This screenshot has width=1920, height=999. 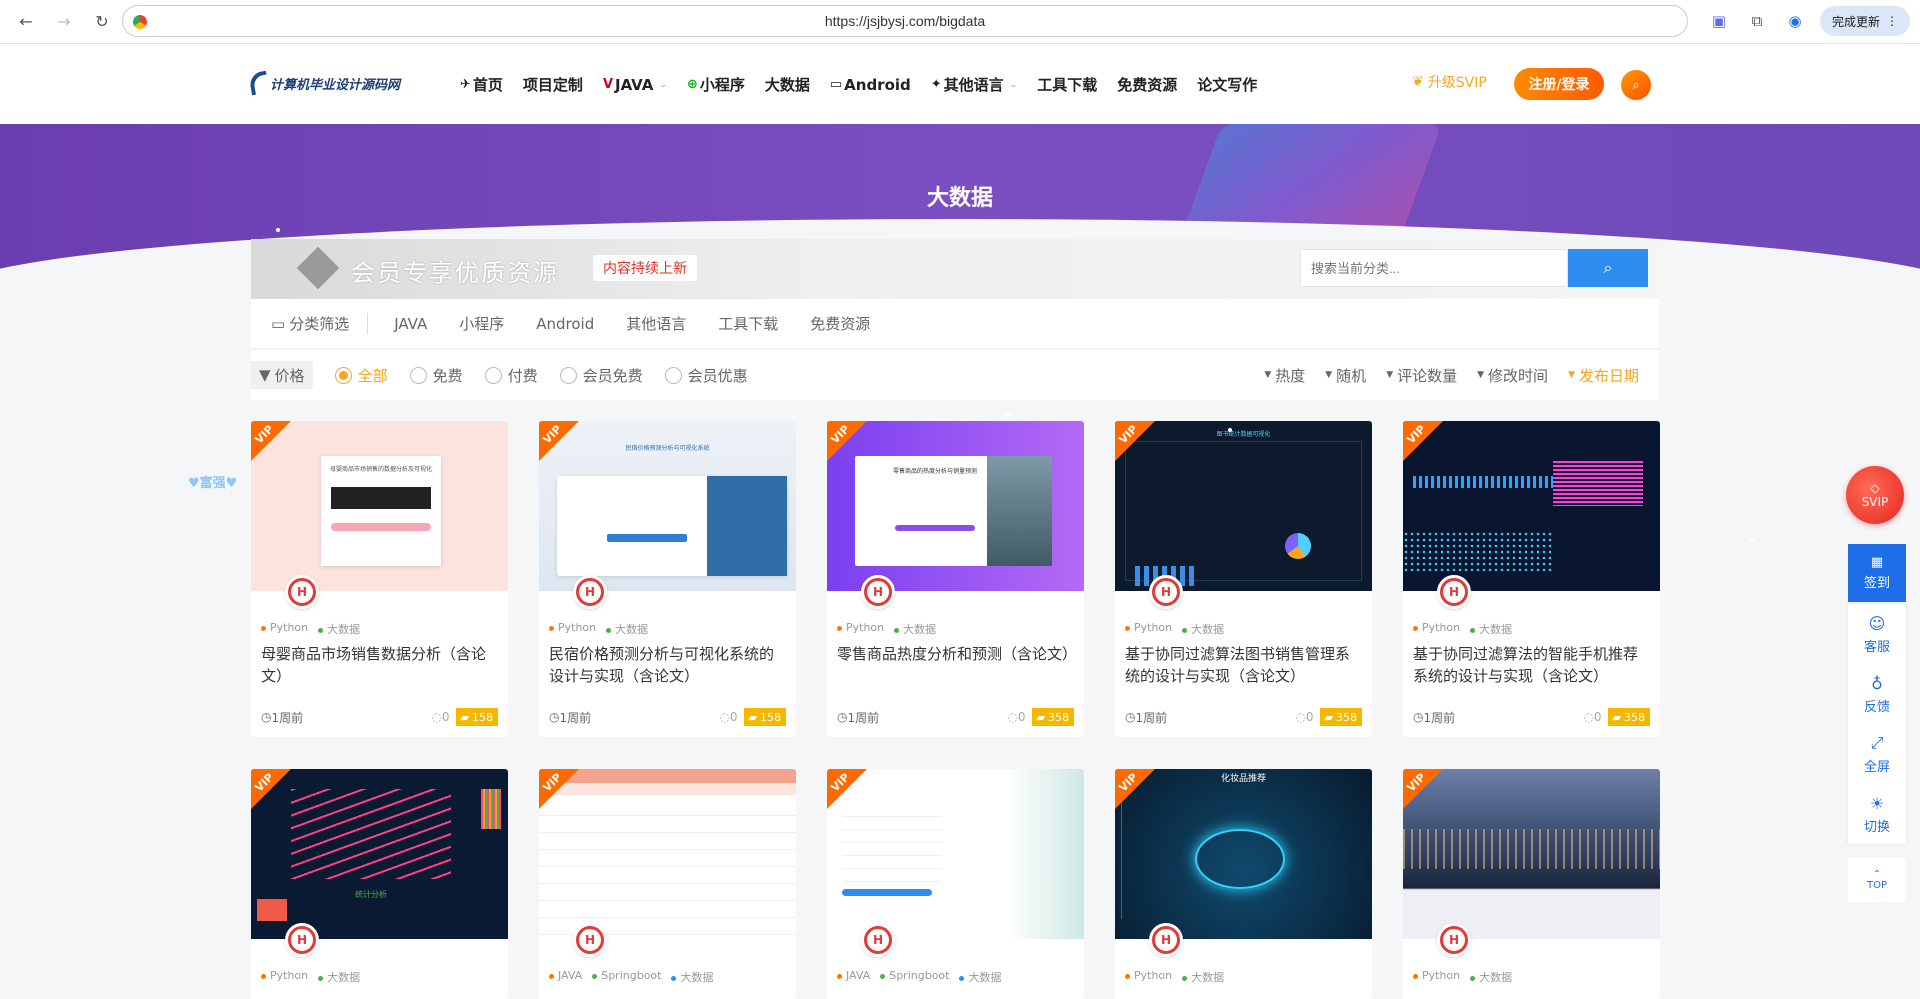 I want to click on nav-item-other-lang: ✦ 其他语言 ⌄, so click(x=974, y=84).